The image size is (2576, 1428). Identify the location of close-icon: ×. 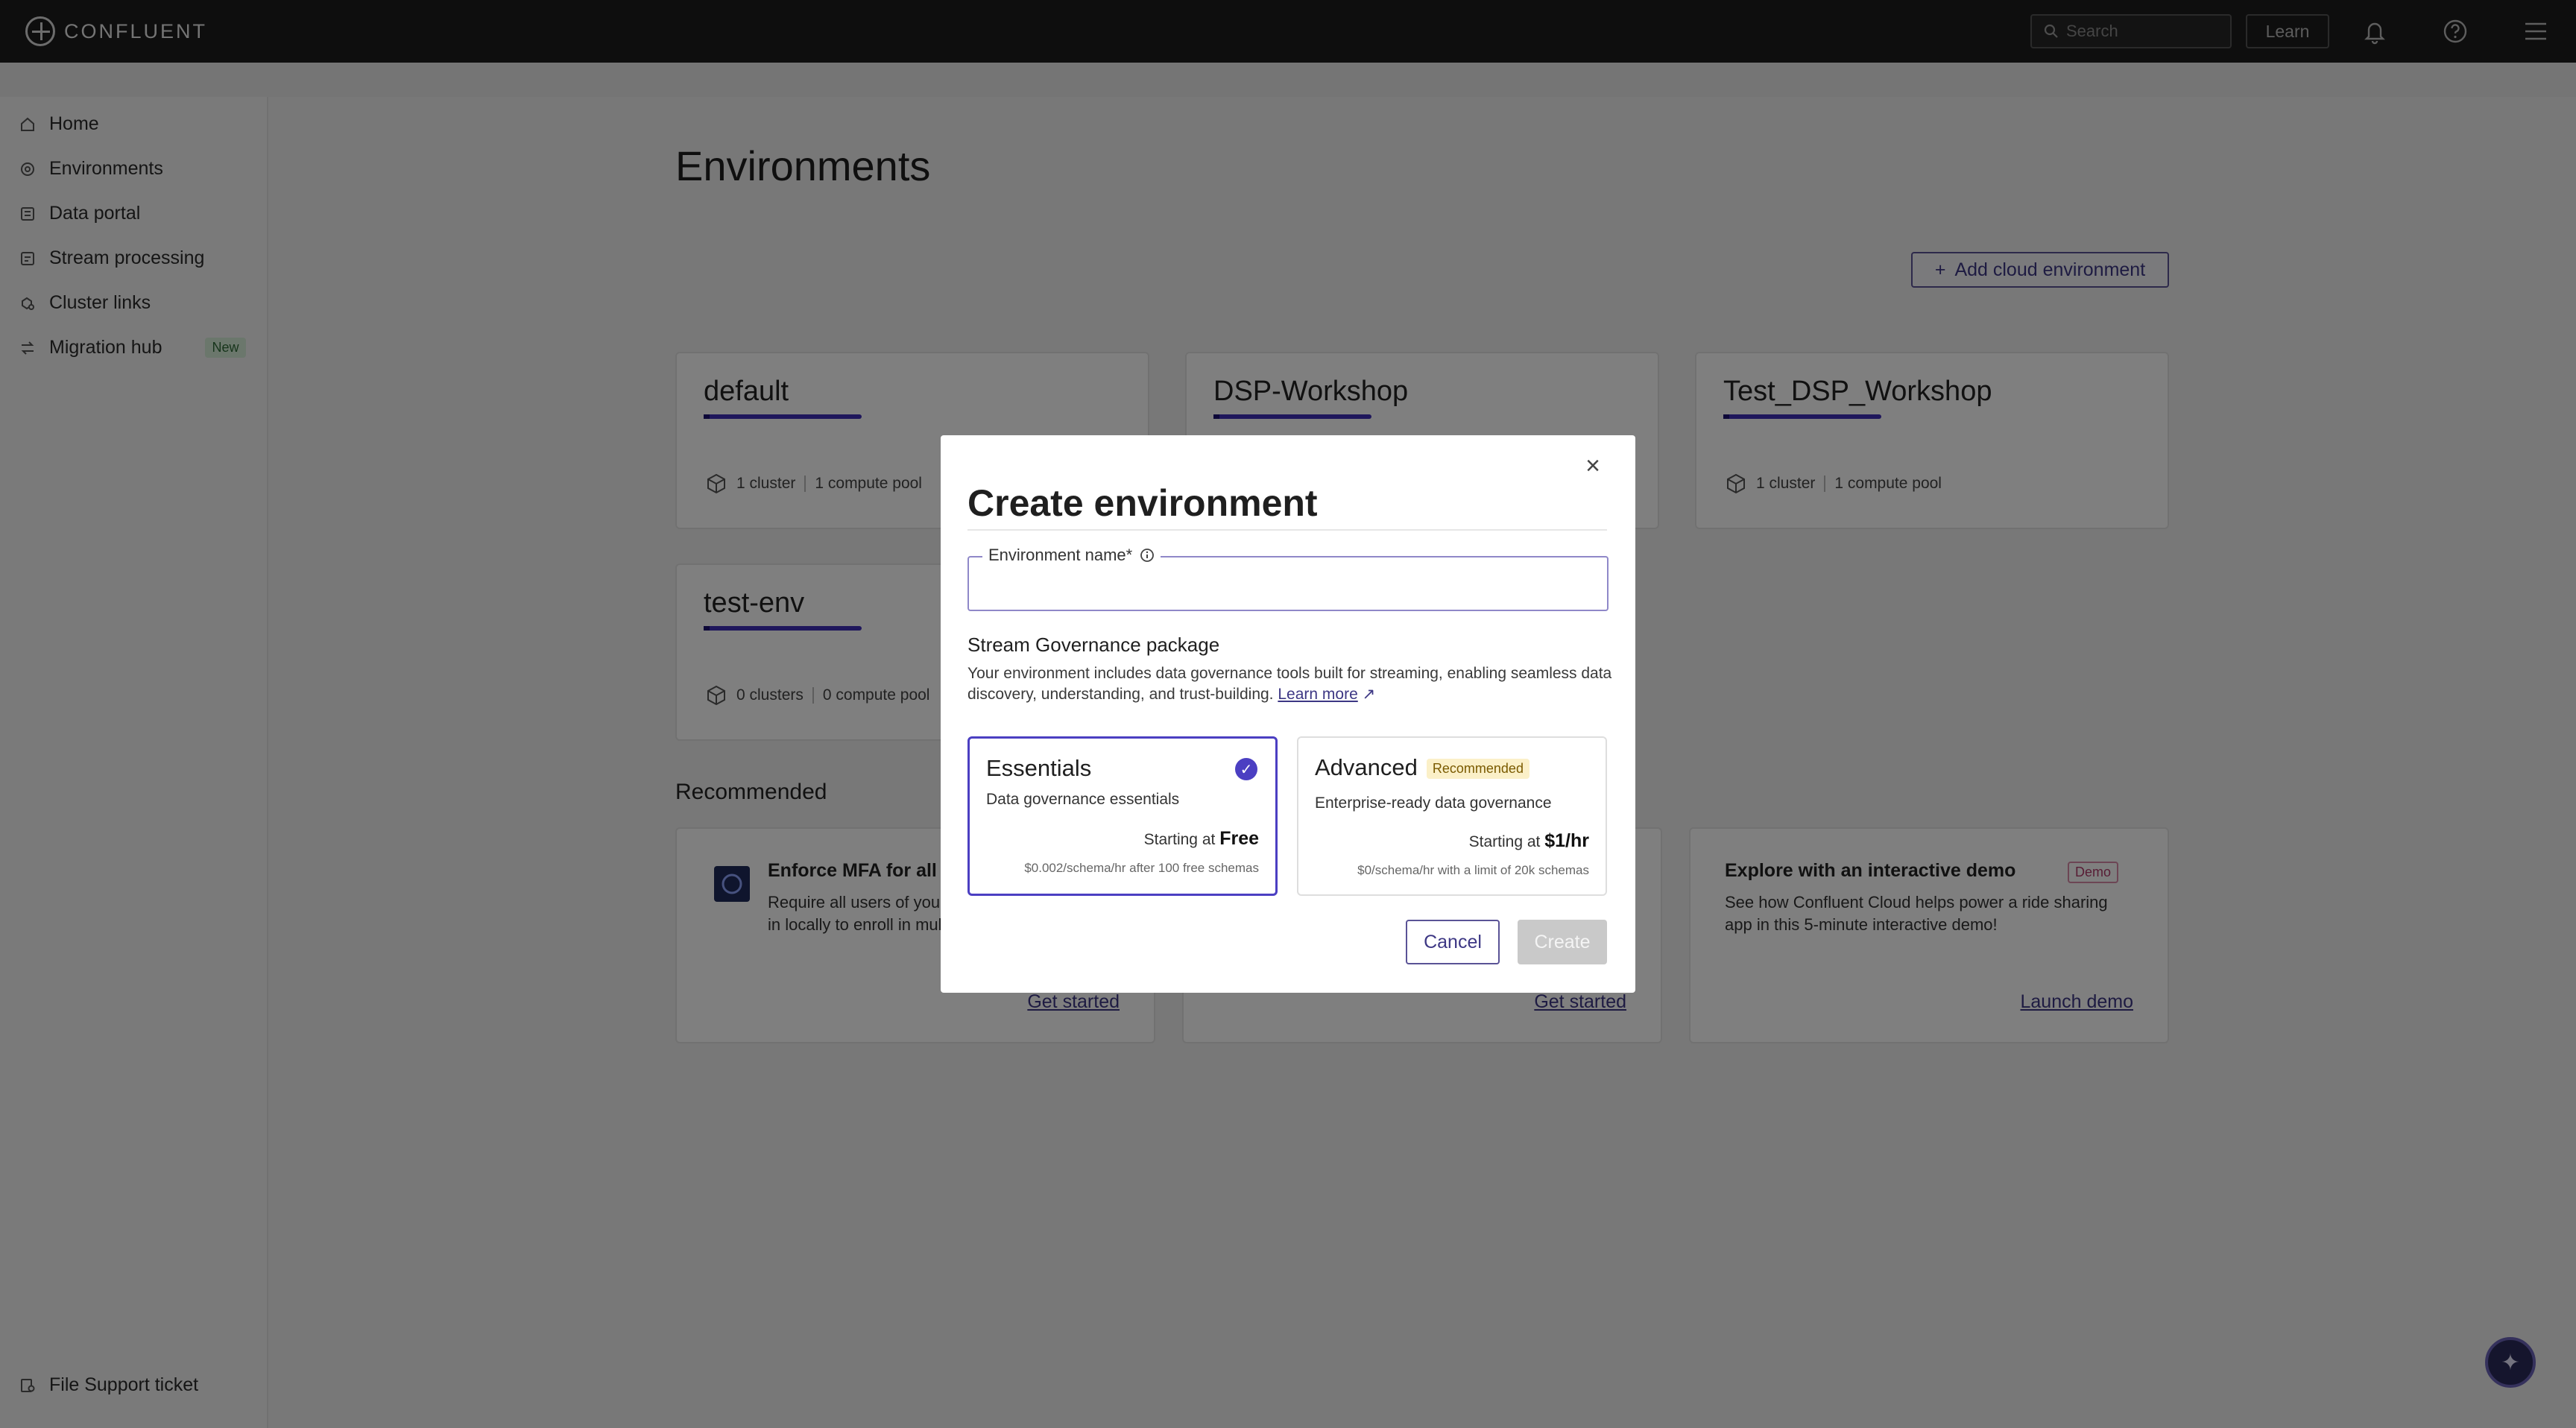
(1592, 465).